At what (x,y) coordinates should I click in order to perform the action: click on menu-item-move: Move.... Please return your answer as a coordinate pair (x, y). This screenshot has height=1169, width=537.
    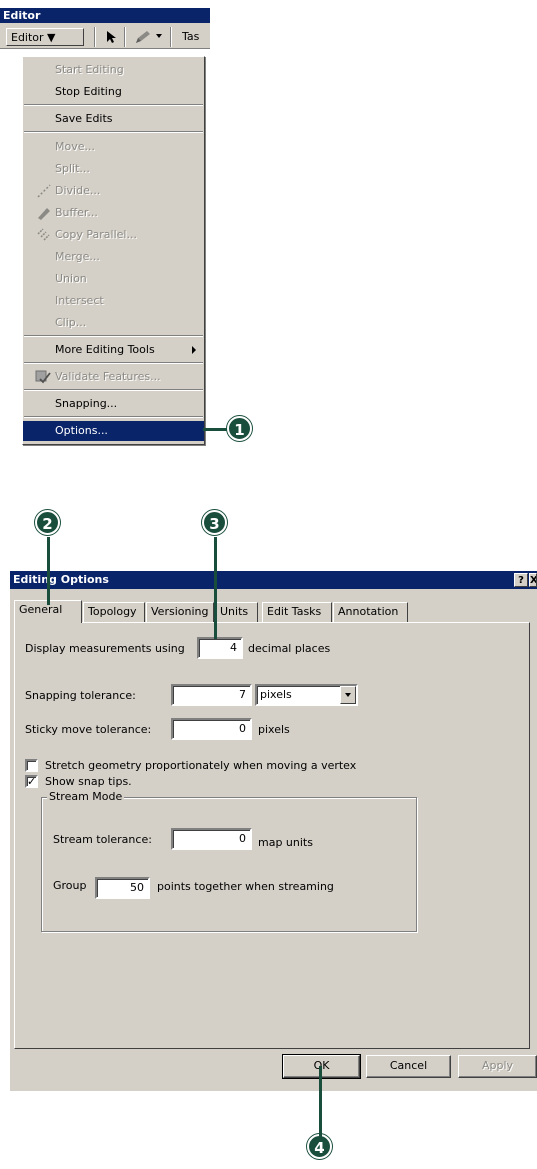
    Looking at the image, I should click on (75, 146).